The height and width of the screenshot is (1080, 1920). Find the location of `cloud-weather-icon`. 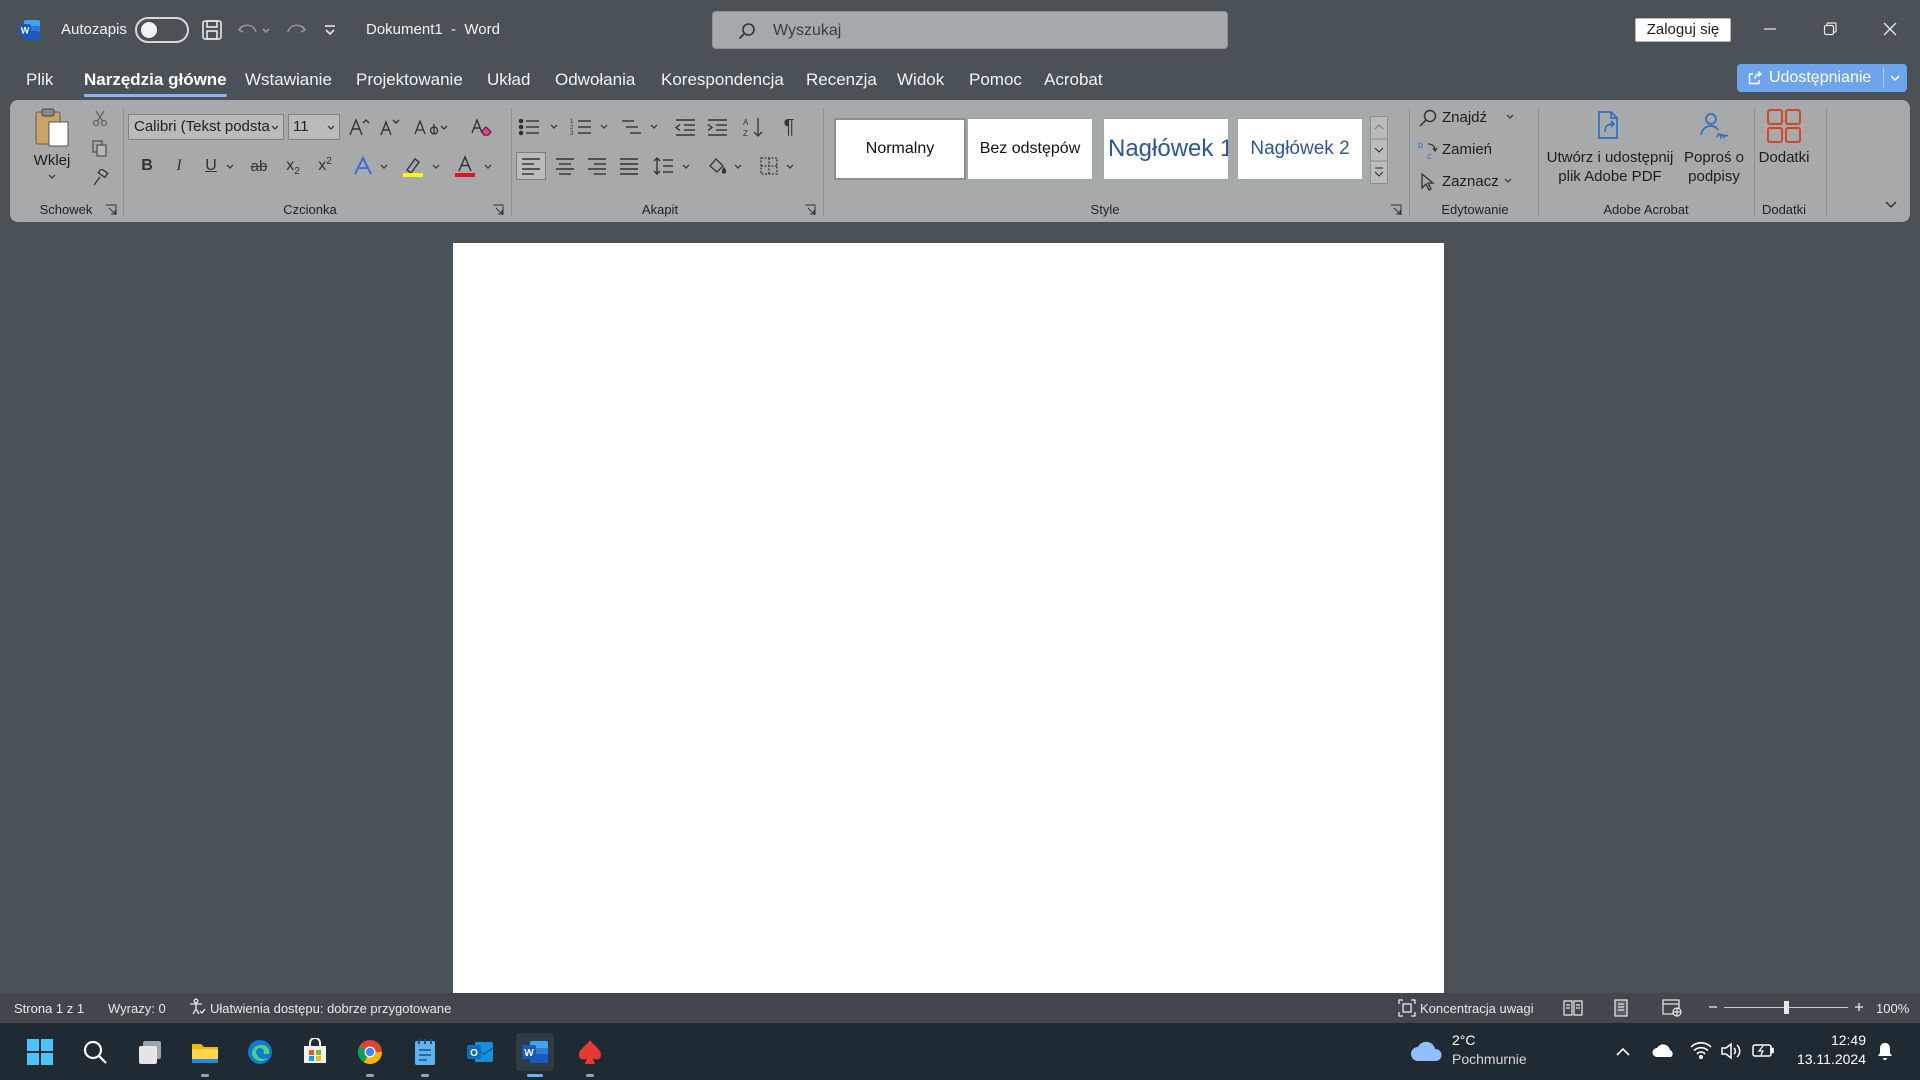

cloud-weather-icon is located at coordinates (1427, 1052).